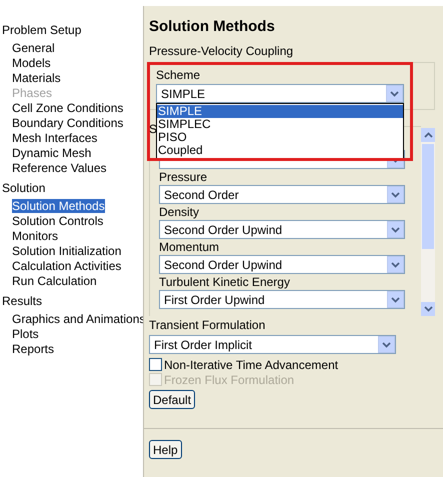  I want to click on scheme-dropdown: First Order Upwind, so click(282, 299).